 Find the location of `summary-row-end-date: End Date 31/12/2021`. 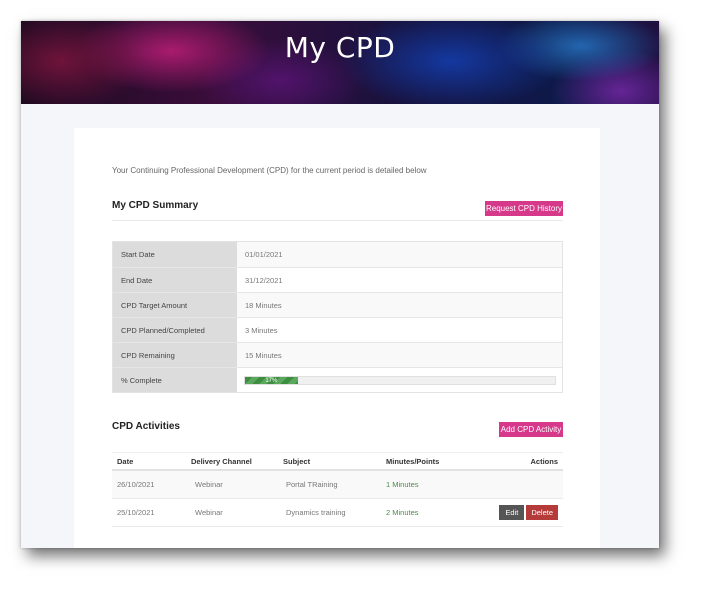

summary-row-end-date: End Date 31/12/2021 is located at coordinates (337, 279).